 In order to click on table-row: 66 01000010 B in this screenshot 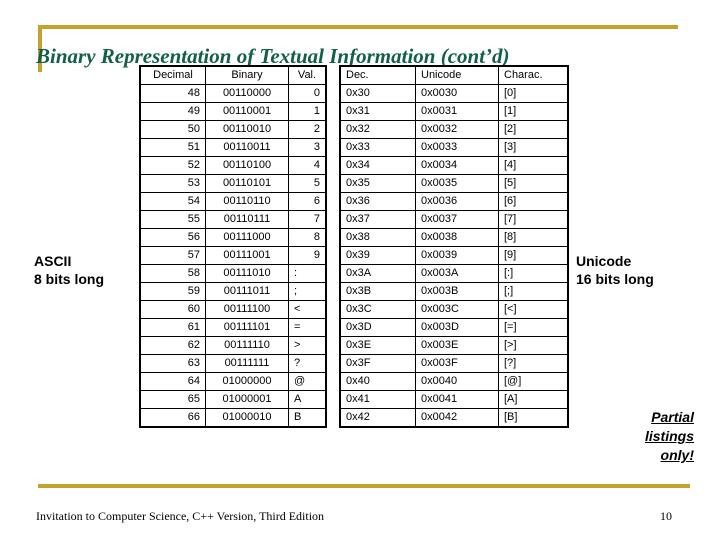, I will do `click(233, 418)`.